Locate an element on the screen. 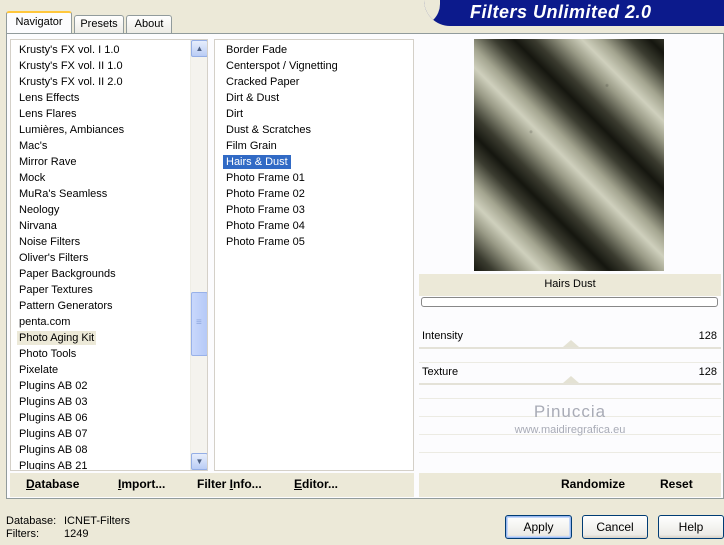 The image size is (724, 545). filter-item: Cracked Paper is located at coordinates (314, 82).